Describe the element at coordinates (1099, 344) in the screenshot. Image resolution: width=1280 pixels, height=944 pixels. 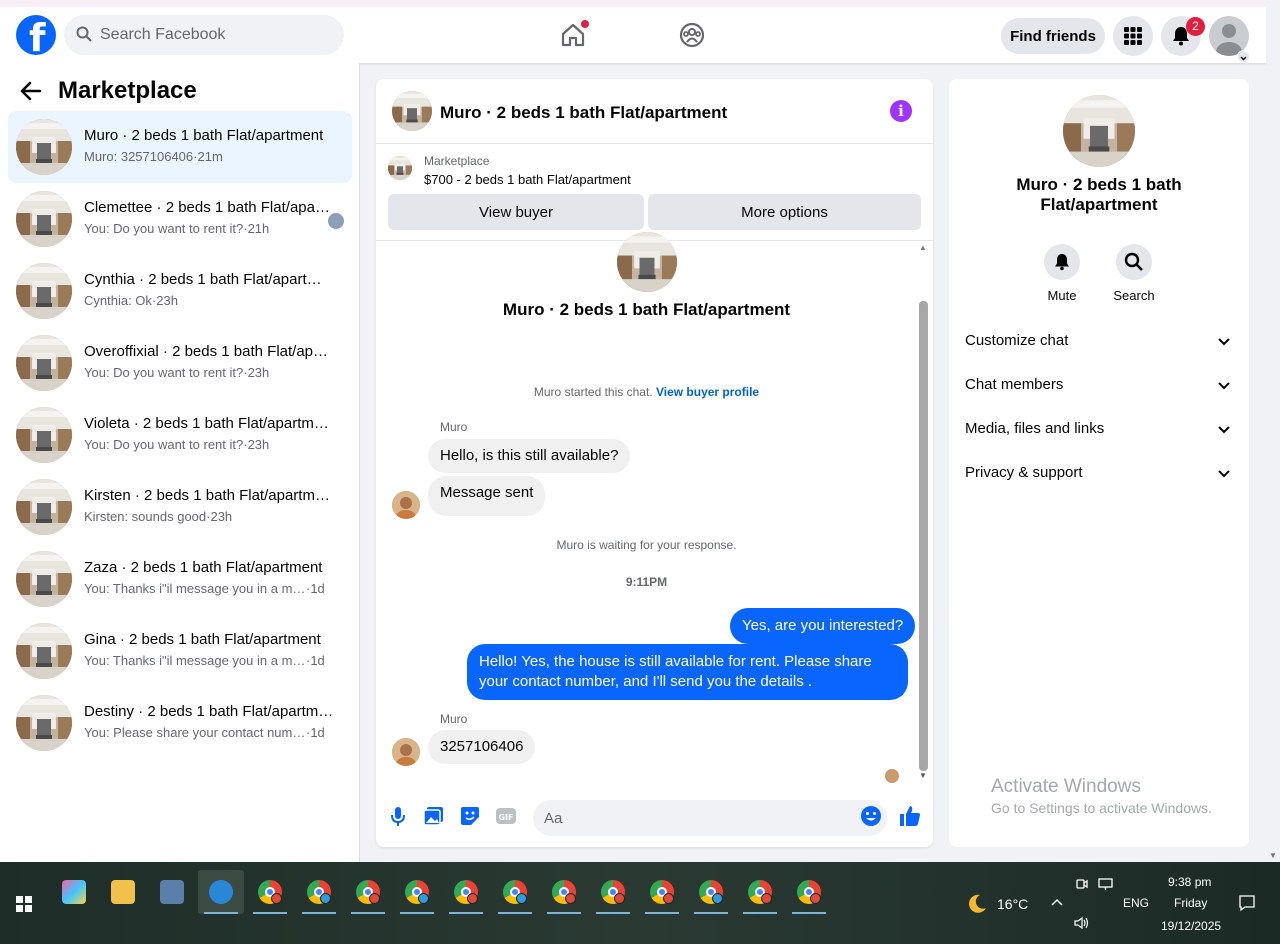
I see `customize-chat-row: Customize chat` at that location.